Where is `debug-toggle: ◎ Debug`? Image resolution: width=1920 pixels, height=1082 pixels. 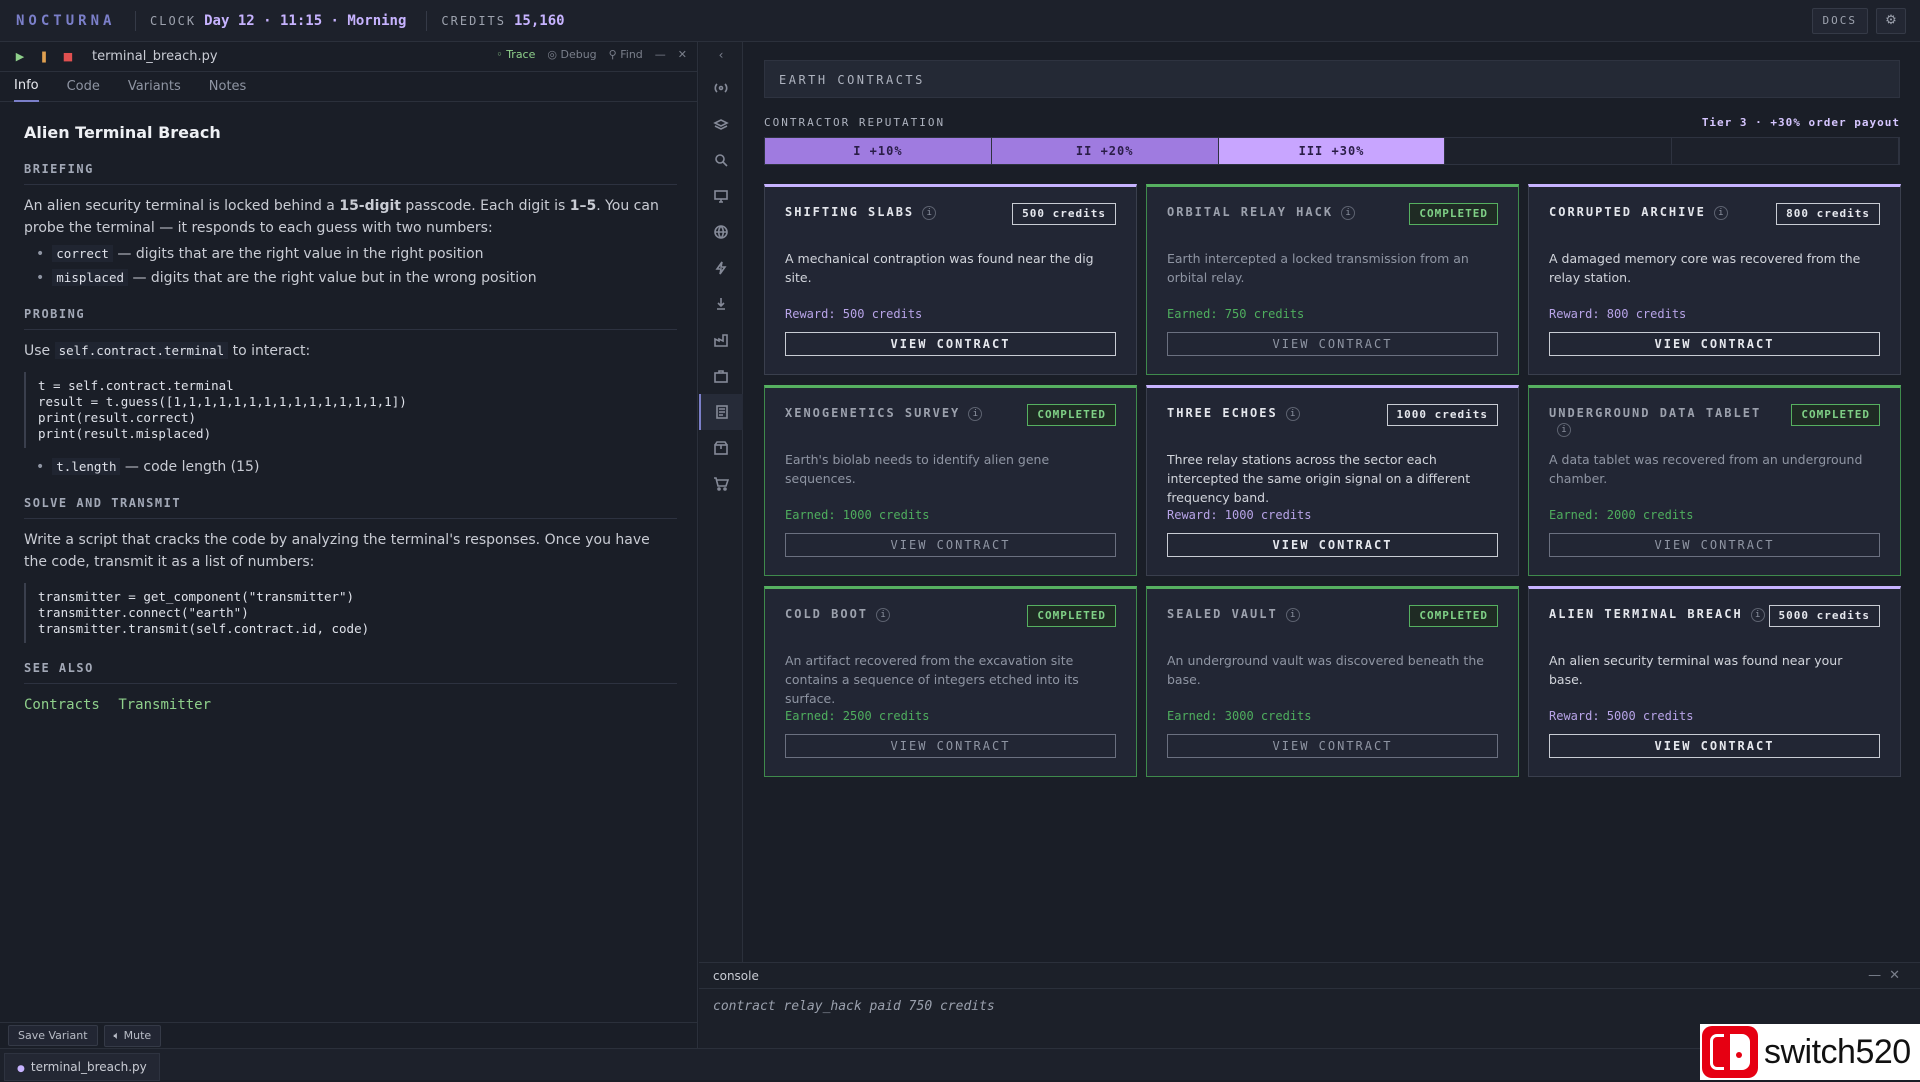 debug-toggle: ◎ Debug is located at coordinates (571, 54).